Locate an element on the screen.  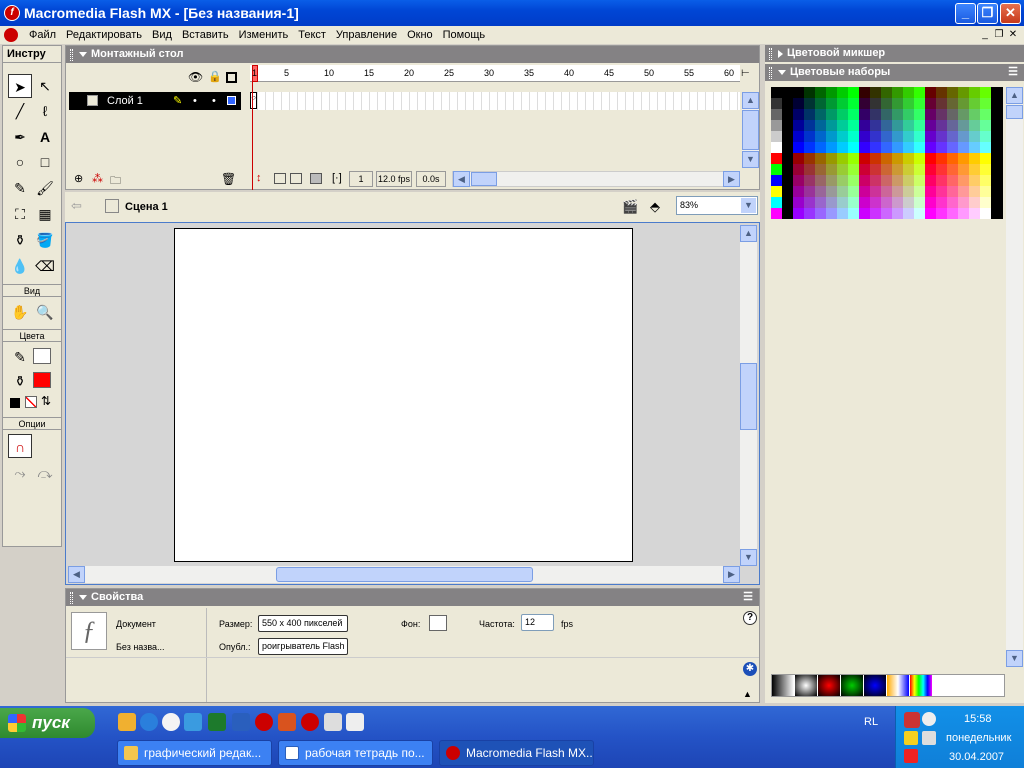
minimize-button: _ is located at coordinates (965, 13).